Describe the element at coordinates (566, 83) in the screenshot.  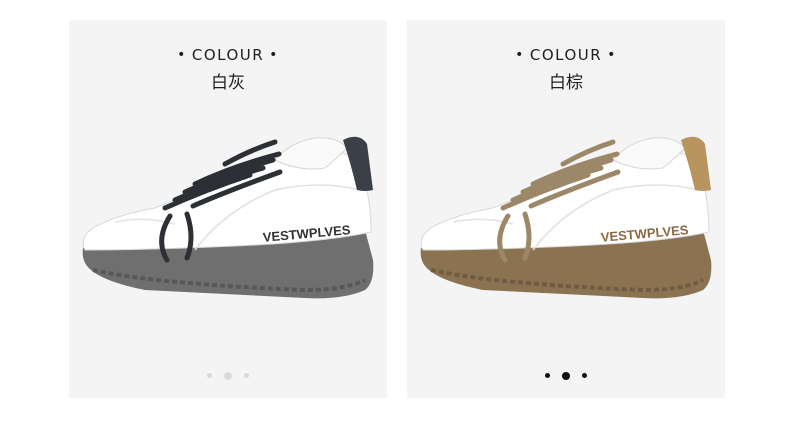
I see `color-name-label: 白棕` at that location.